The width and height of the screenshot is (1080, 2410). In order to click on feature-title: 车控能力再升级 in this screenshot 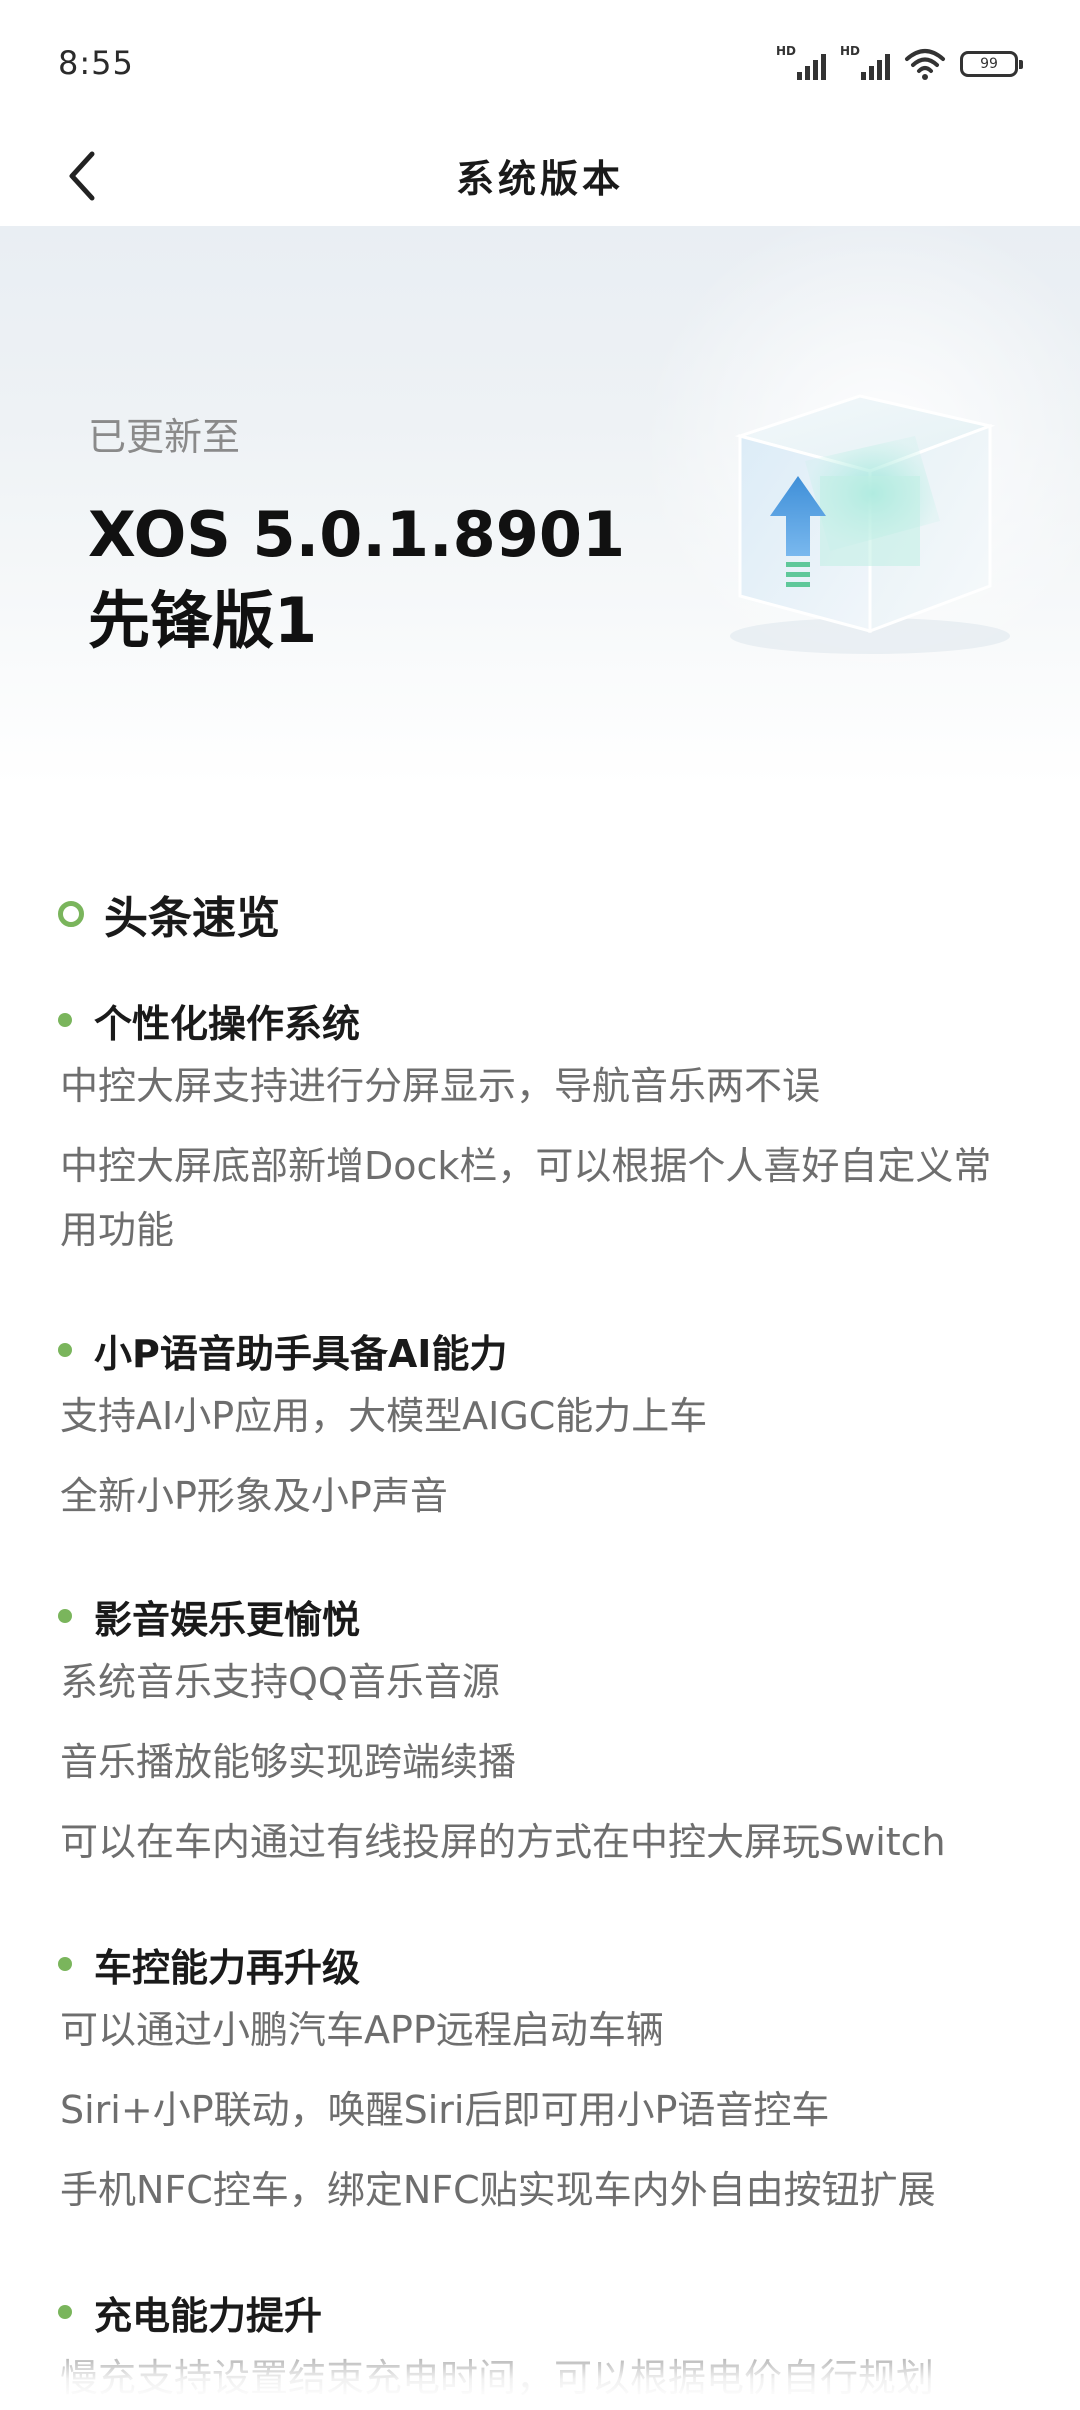, I will do `click(227, 1967)`.